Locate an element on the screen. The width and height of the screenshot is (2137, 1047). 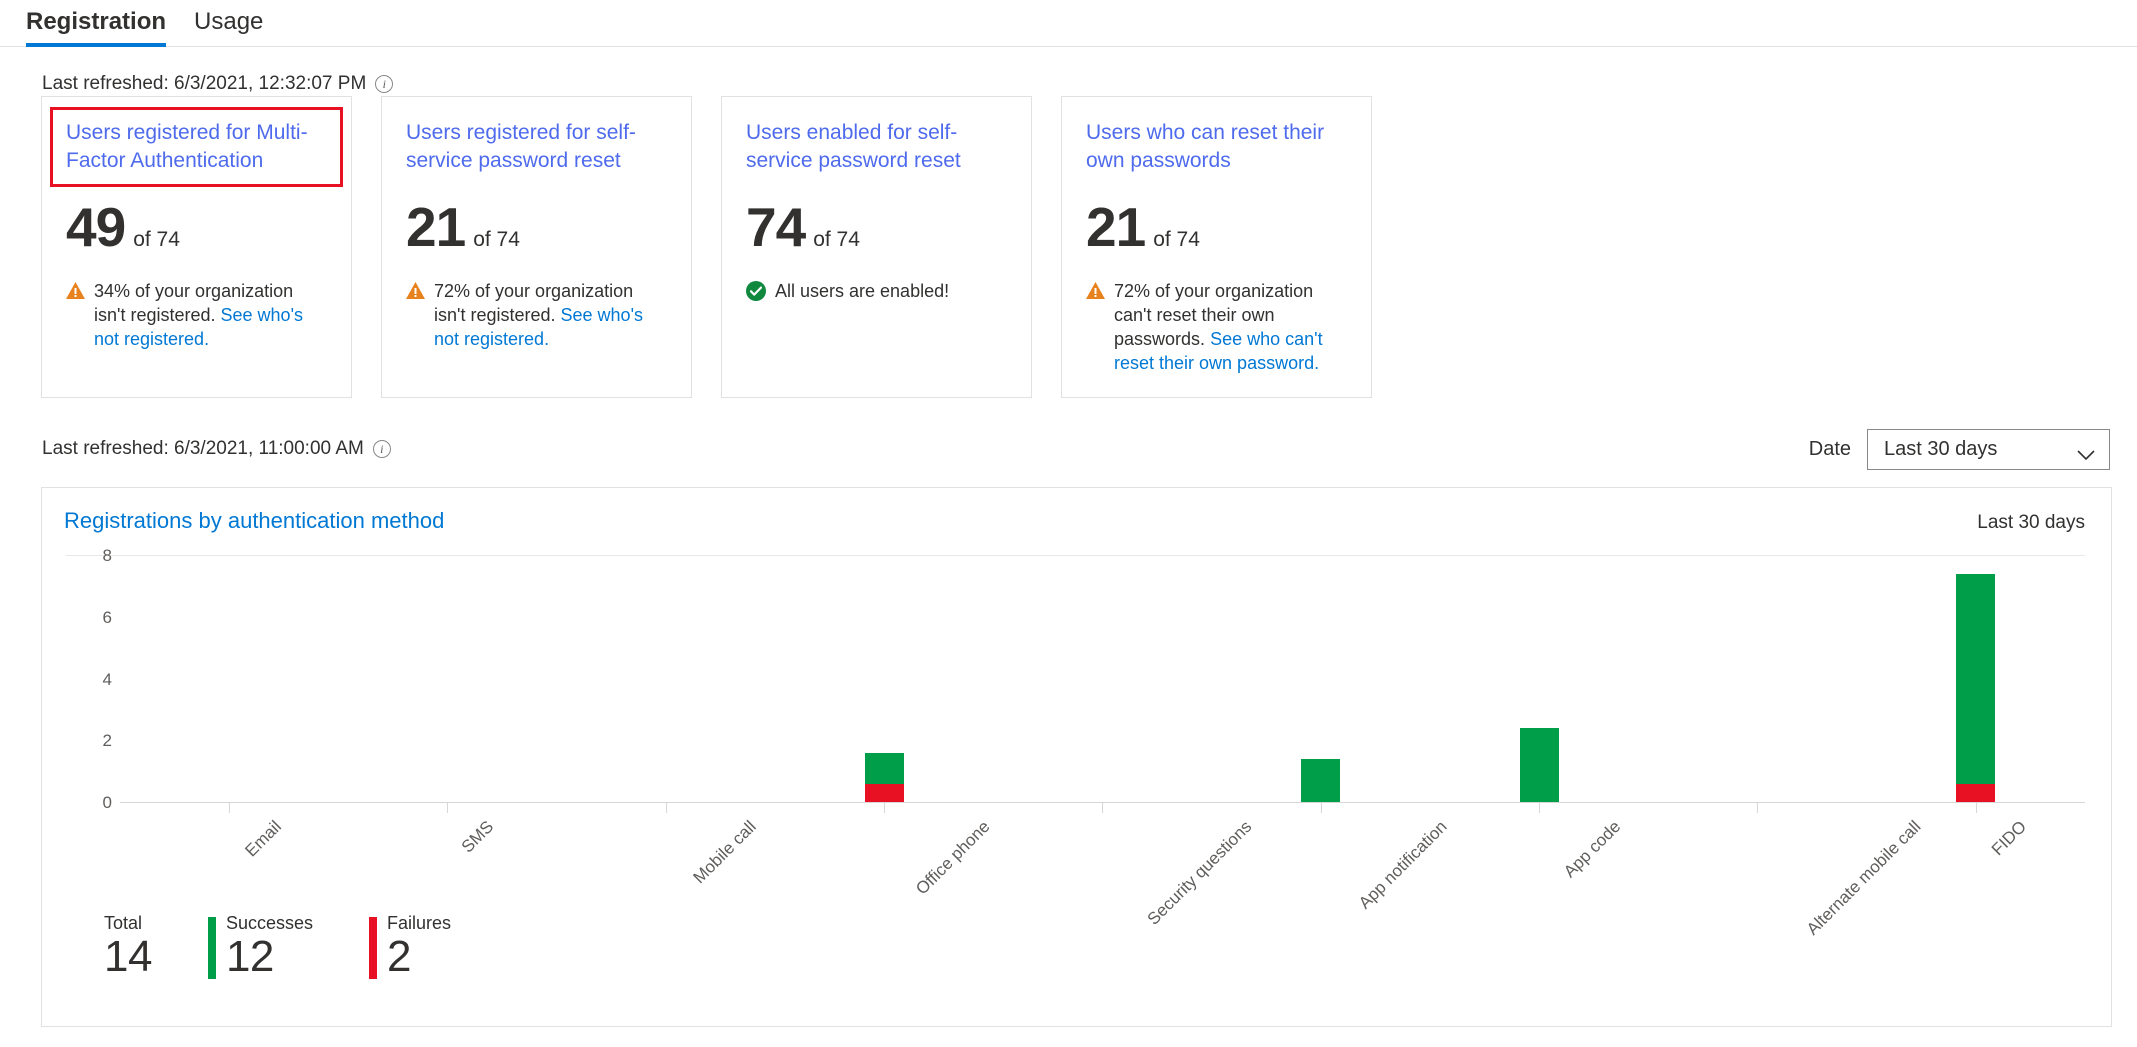
total-item-successes: Successes 12 is located at coordinates (260, 947).